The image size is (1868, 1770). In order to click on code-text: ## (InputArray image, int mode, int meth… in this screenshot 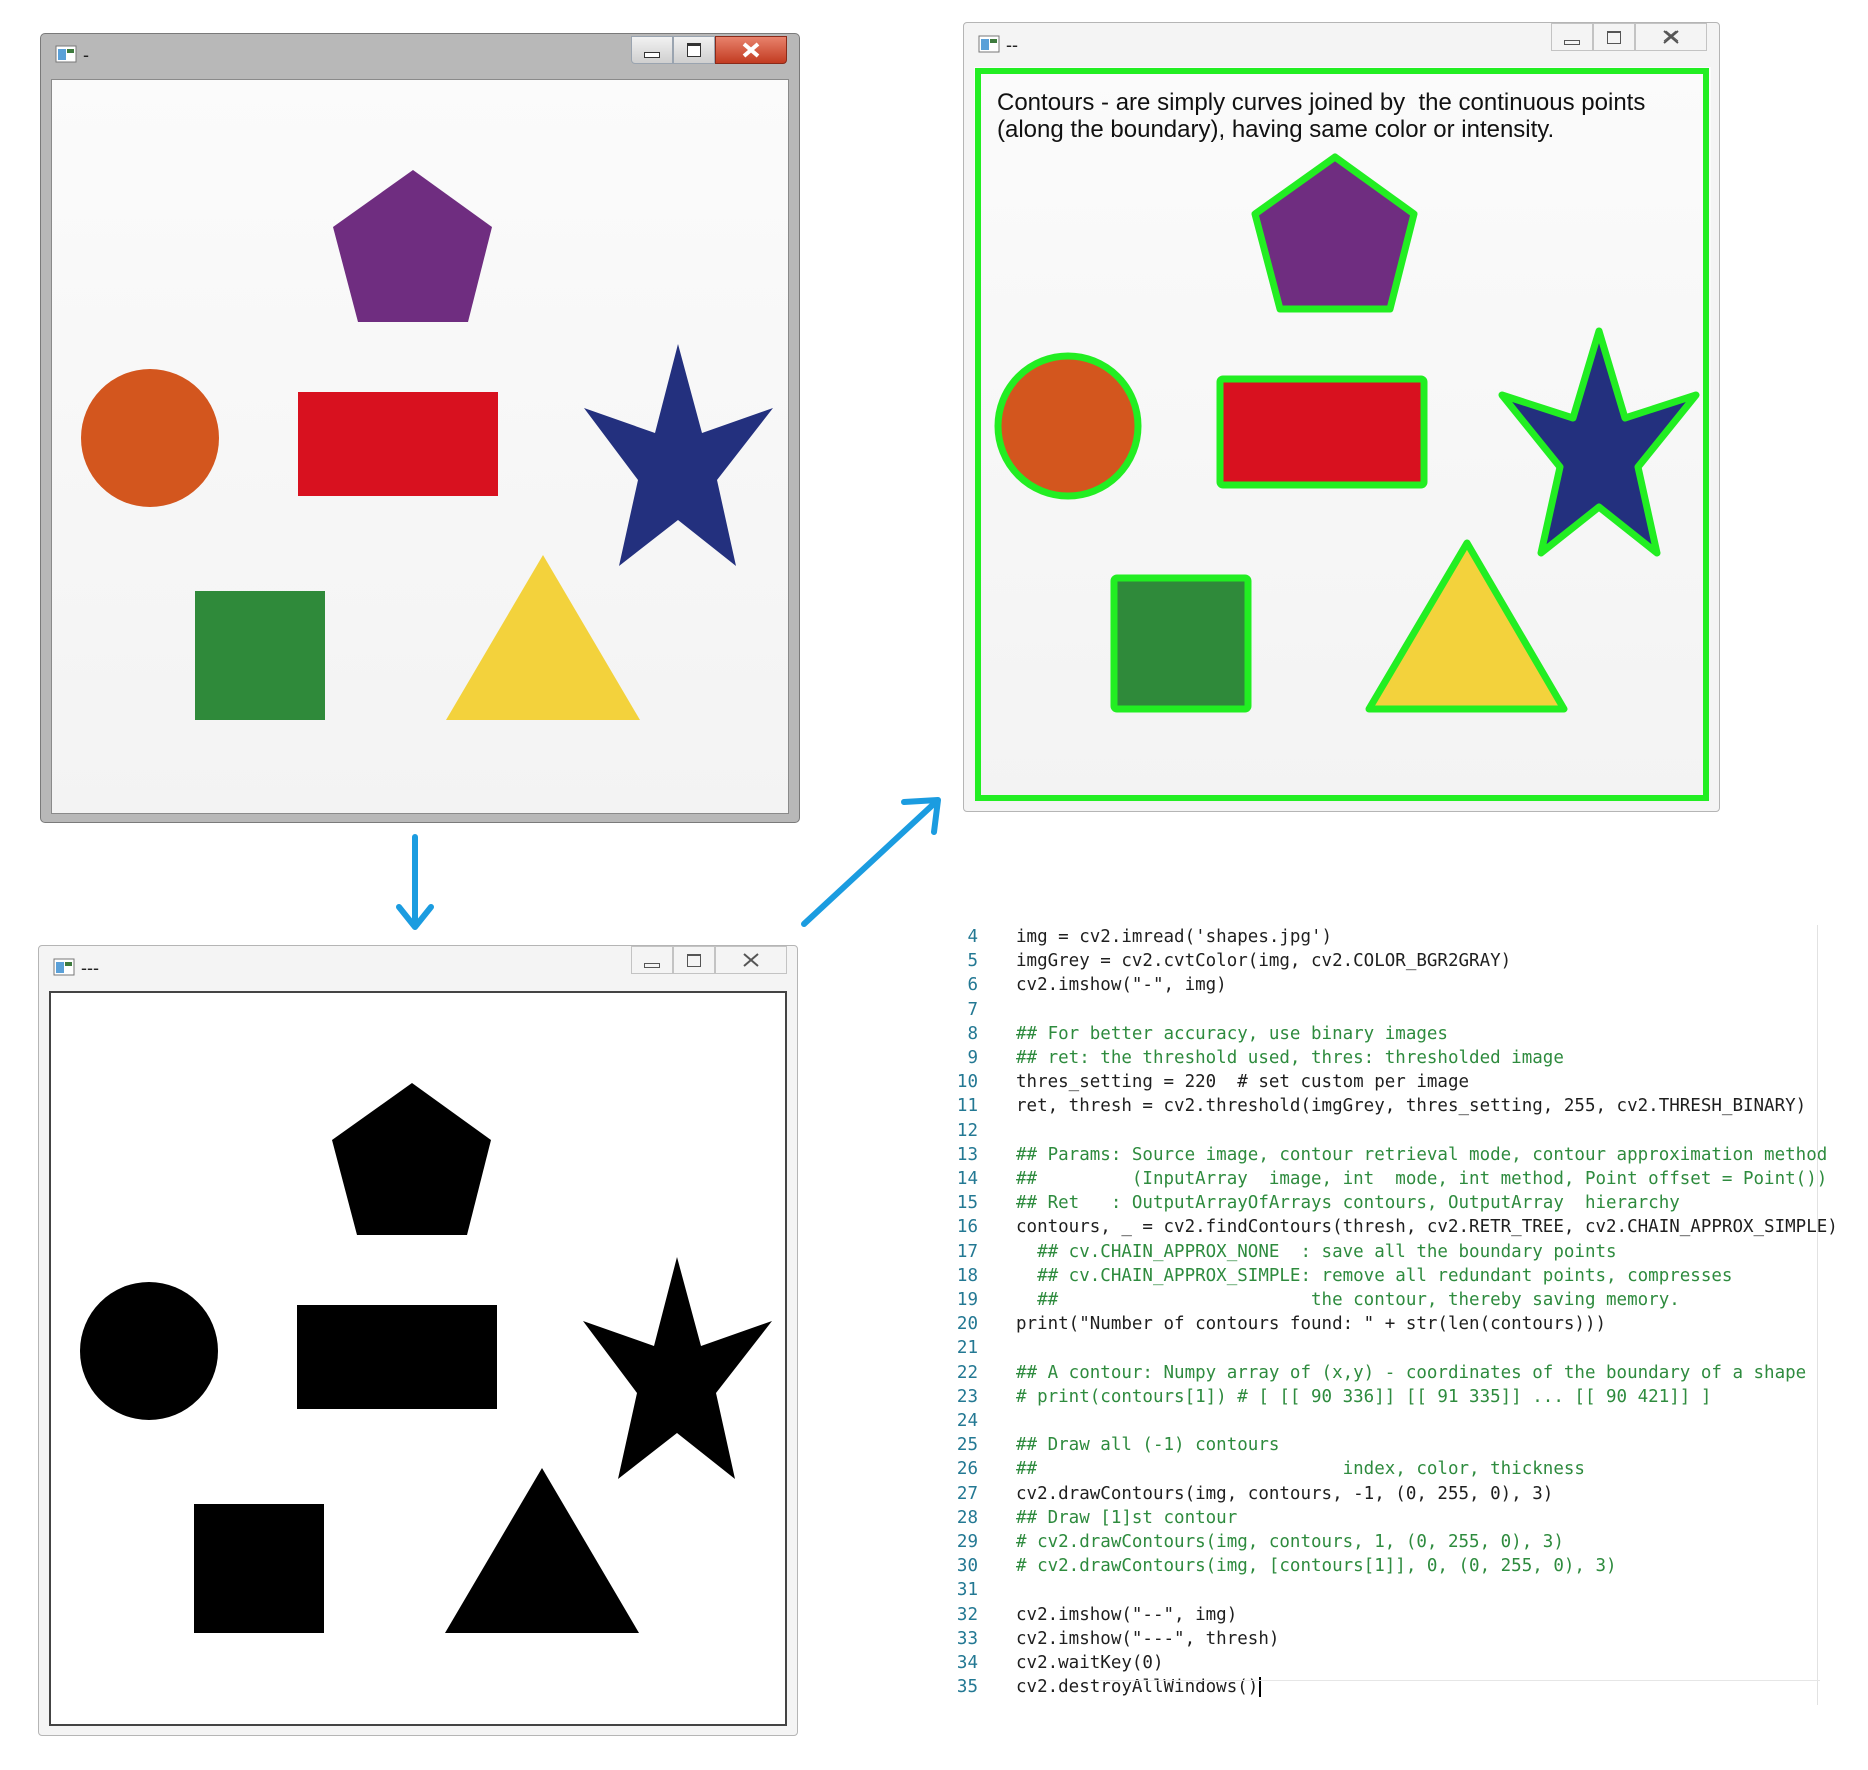, I will do `click(1422, 1179)`.